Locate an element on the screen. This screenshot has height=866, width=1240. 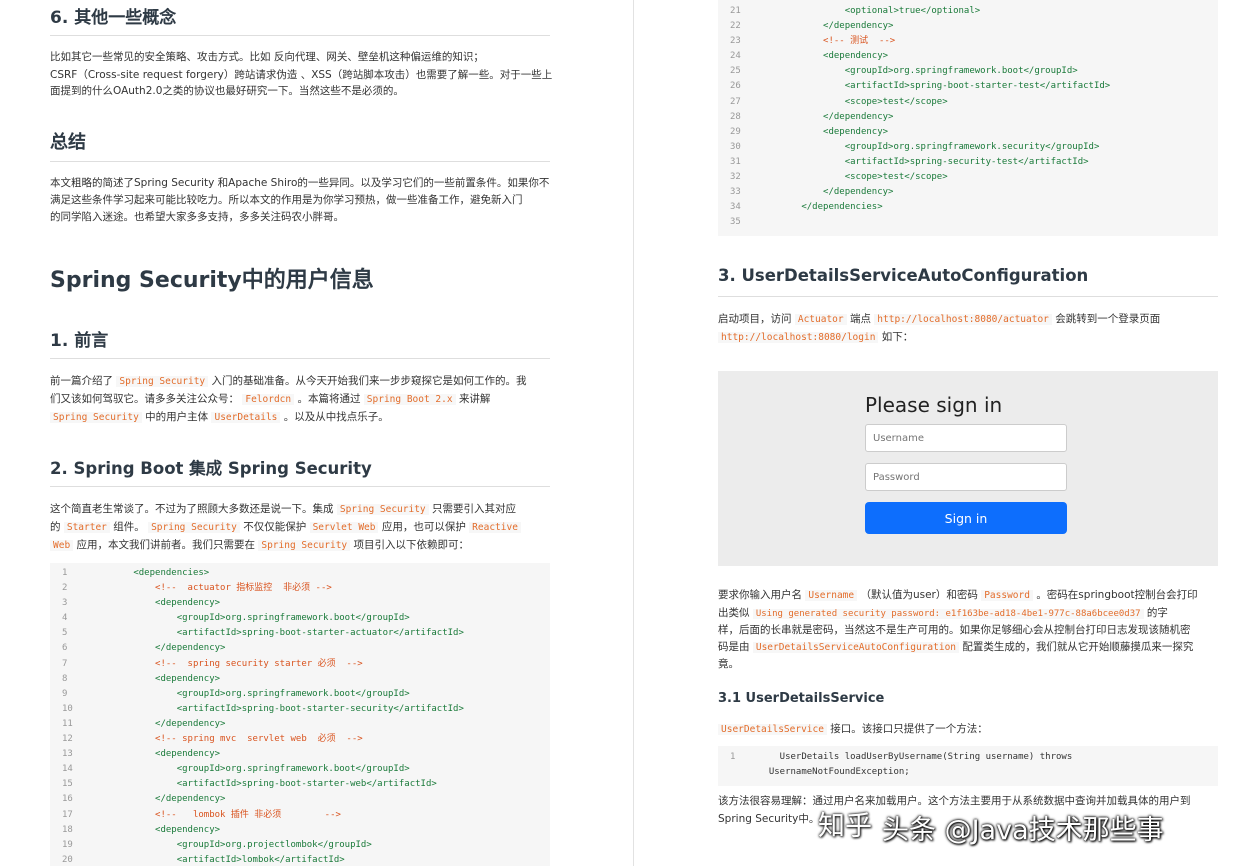
inline-code: Felordcn is located at coordinates (268, 399).